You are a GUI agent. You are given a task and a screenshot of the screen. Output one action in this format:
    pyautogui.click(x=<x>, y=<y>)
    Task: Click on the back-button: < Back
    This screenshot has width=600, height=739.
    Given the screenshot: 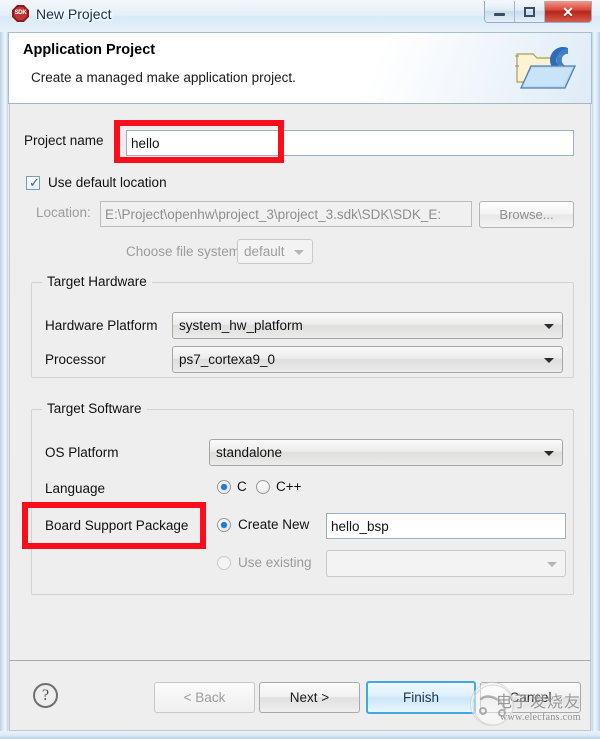 What is the action you would take?
    pyautogui.click(x=204, y=697)
    